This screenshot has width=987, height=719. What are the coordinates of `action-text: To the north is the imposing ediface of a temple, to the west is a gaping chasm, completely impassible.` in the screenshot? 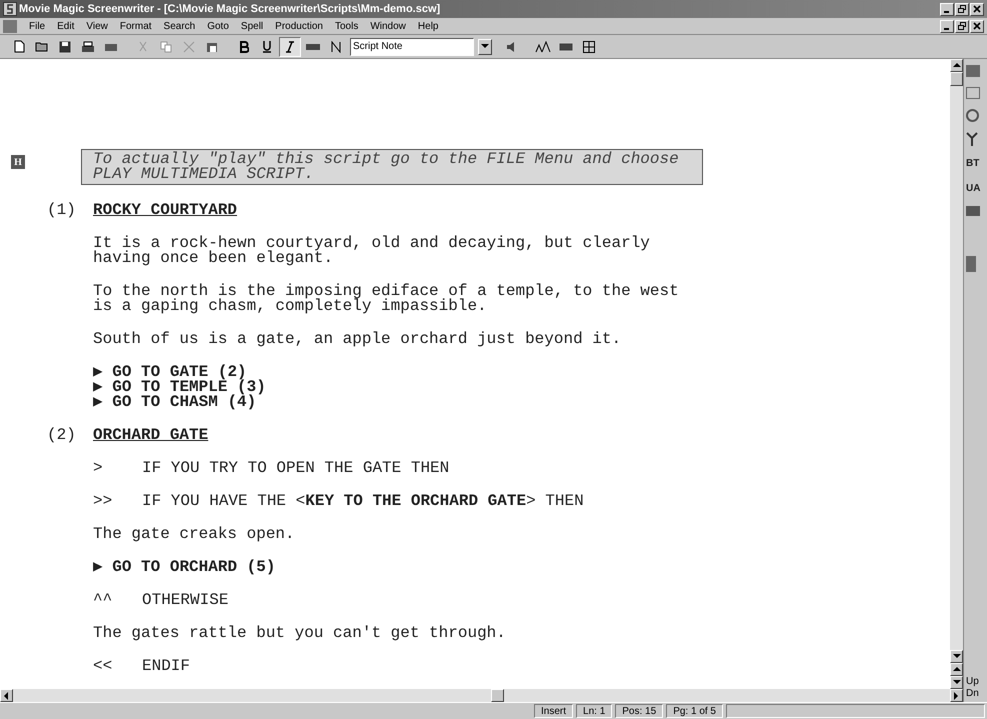 It's located at (386, 299).